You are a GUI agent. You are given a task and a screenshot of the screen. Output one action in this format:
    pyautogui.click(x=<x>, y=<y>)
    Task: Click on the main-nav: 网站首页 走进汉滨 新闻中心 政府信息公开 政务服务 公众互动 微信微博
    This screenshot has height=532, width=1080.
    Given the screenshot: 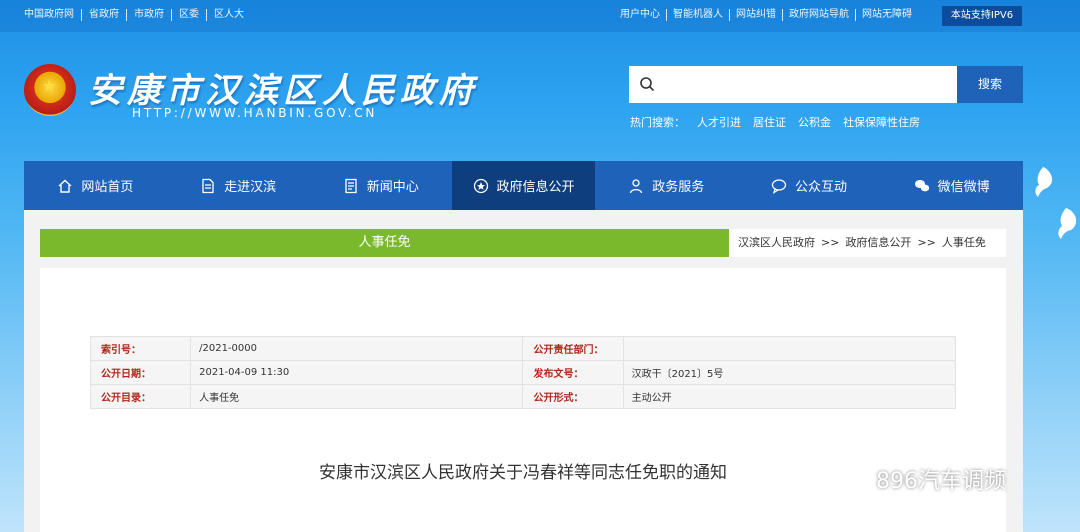 What is the action you would take?
    pyautogui.click(x=523, y=185)
    